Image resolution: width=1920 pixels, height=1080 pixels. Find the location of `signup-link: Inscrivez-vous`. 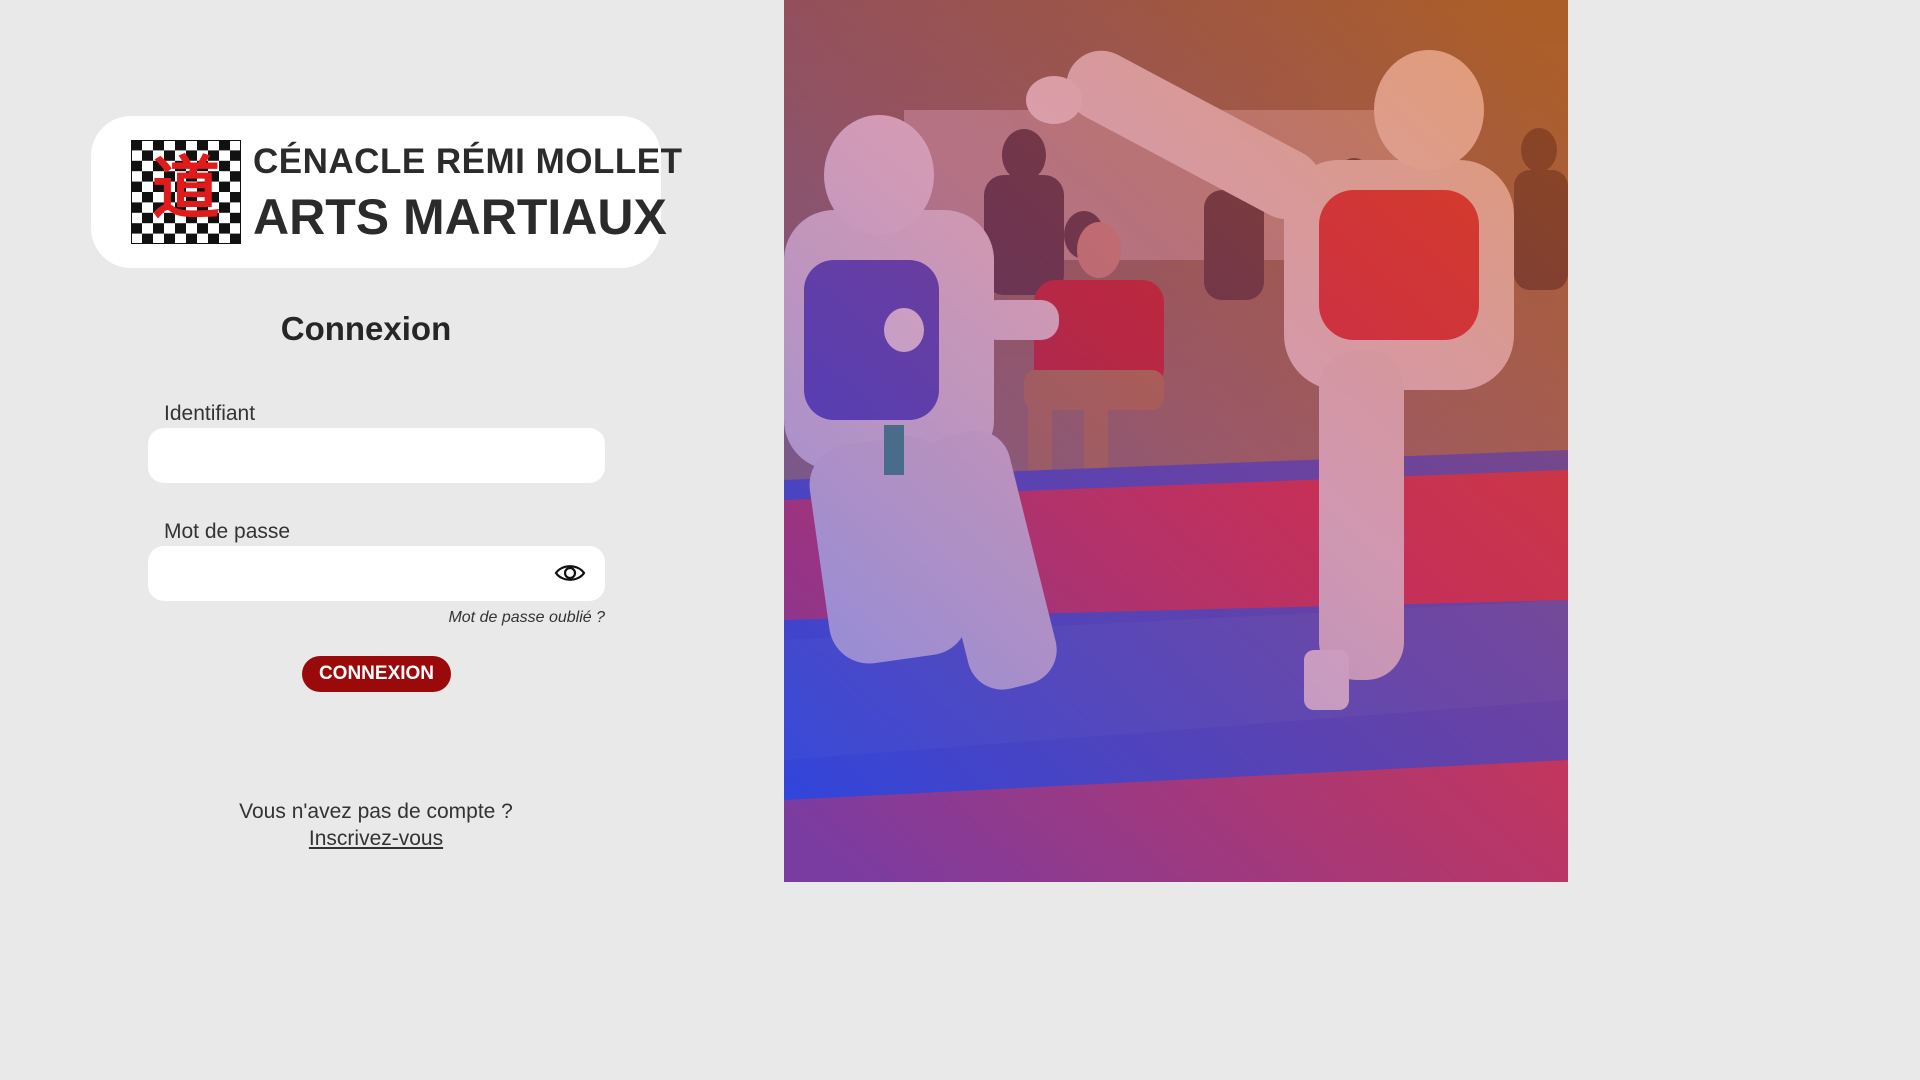

signup-link: Inscrivez-vous is located at coordinates (376, 838).